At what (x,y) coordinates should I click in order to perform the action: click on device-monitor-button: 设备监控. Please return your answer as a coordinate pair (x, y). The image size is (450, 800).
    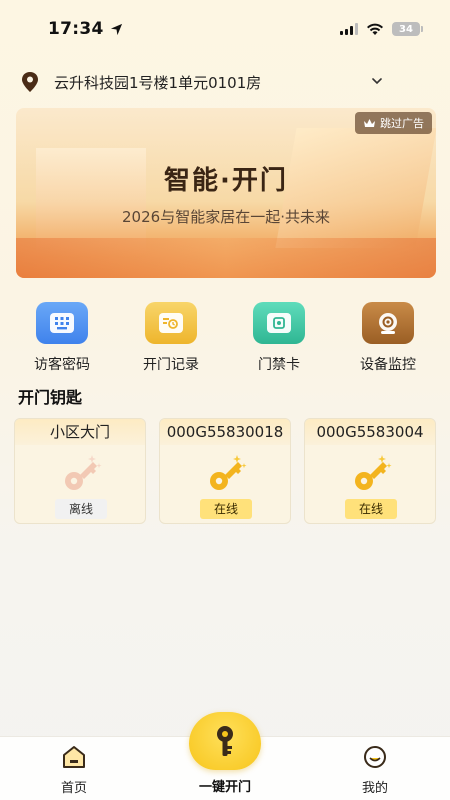
    Looking at the image, I should click on (388, 338).